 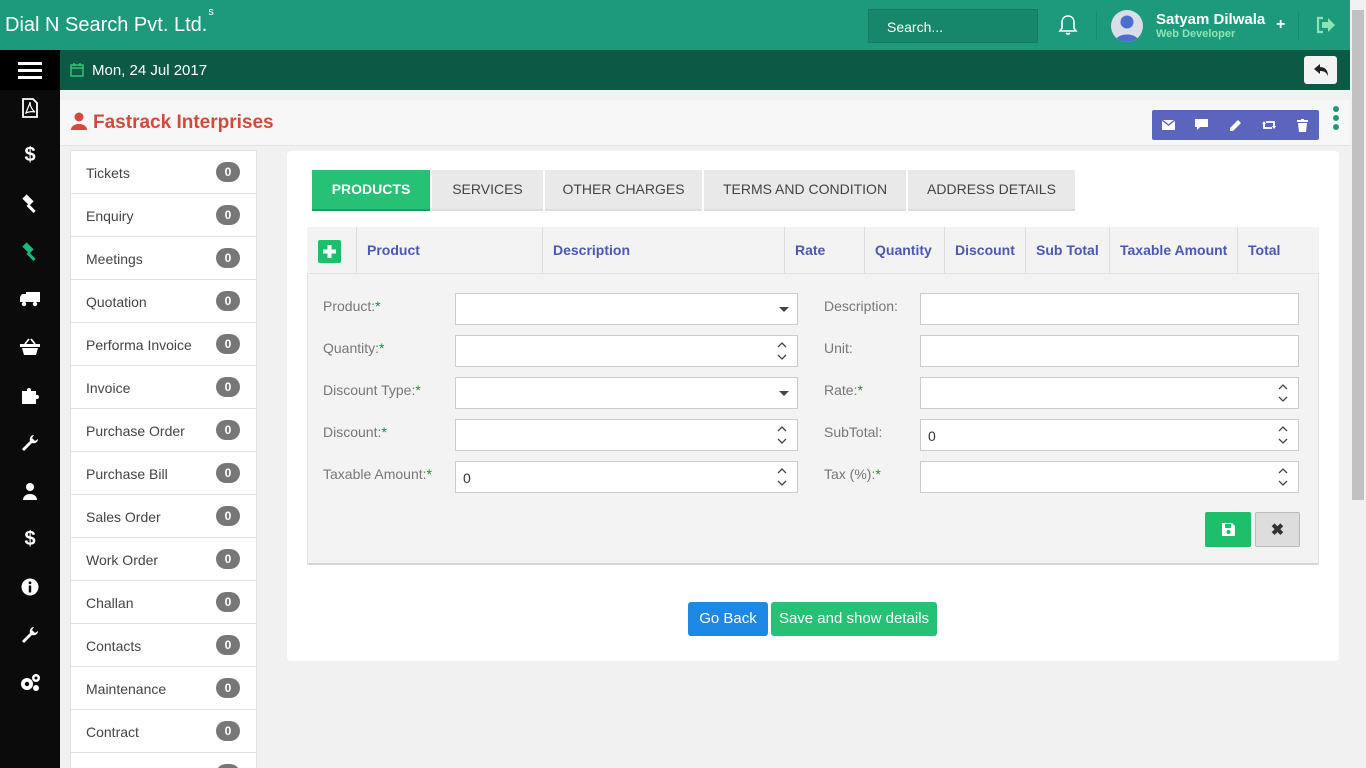 I want to click on taxable-amount-value: 0, so click(x=467, y=478).